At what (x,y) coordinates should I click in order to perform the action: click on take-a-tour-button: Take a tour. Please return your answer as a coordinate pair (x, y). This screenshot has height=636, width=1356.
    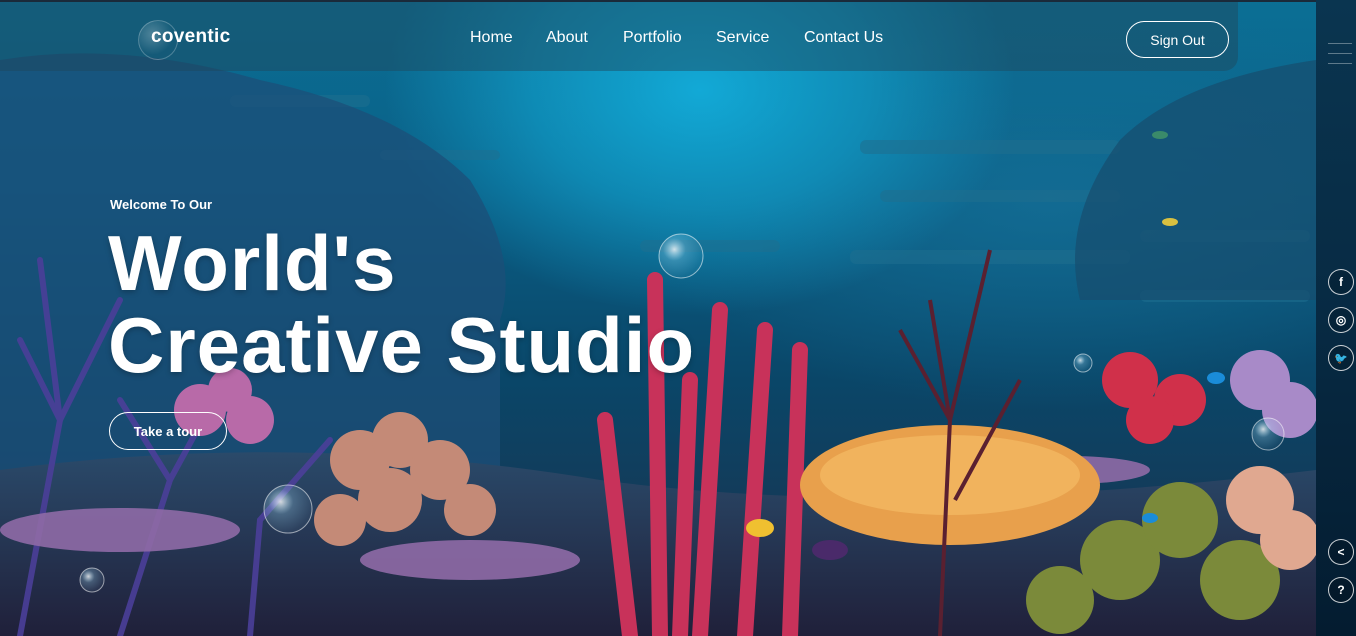
    Looking at the image, I should click on (168, 431).